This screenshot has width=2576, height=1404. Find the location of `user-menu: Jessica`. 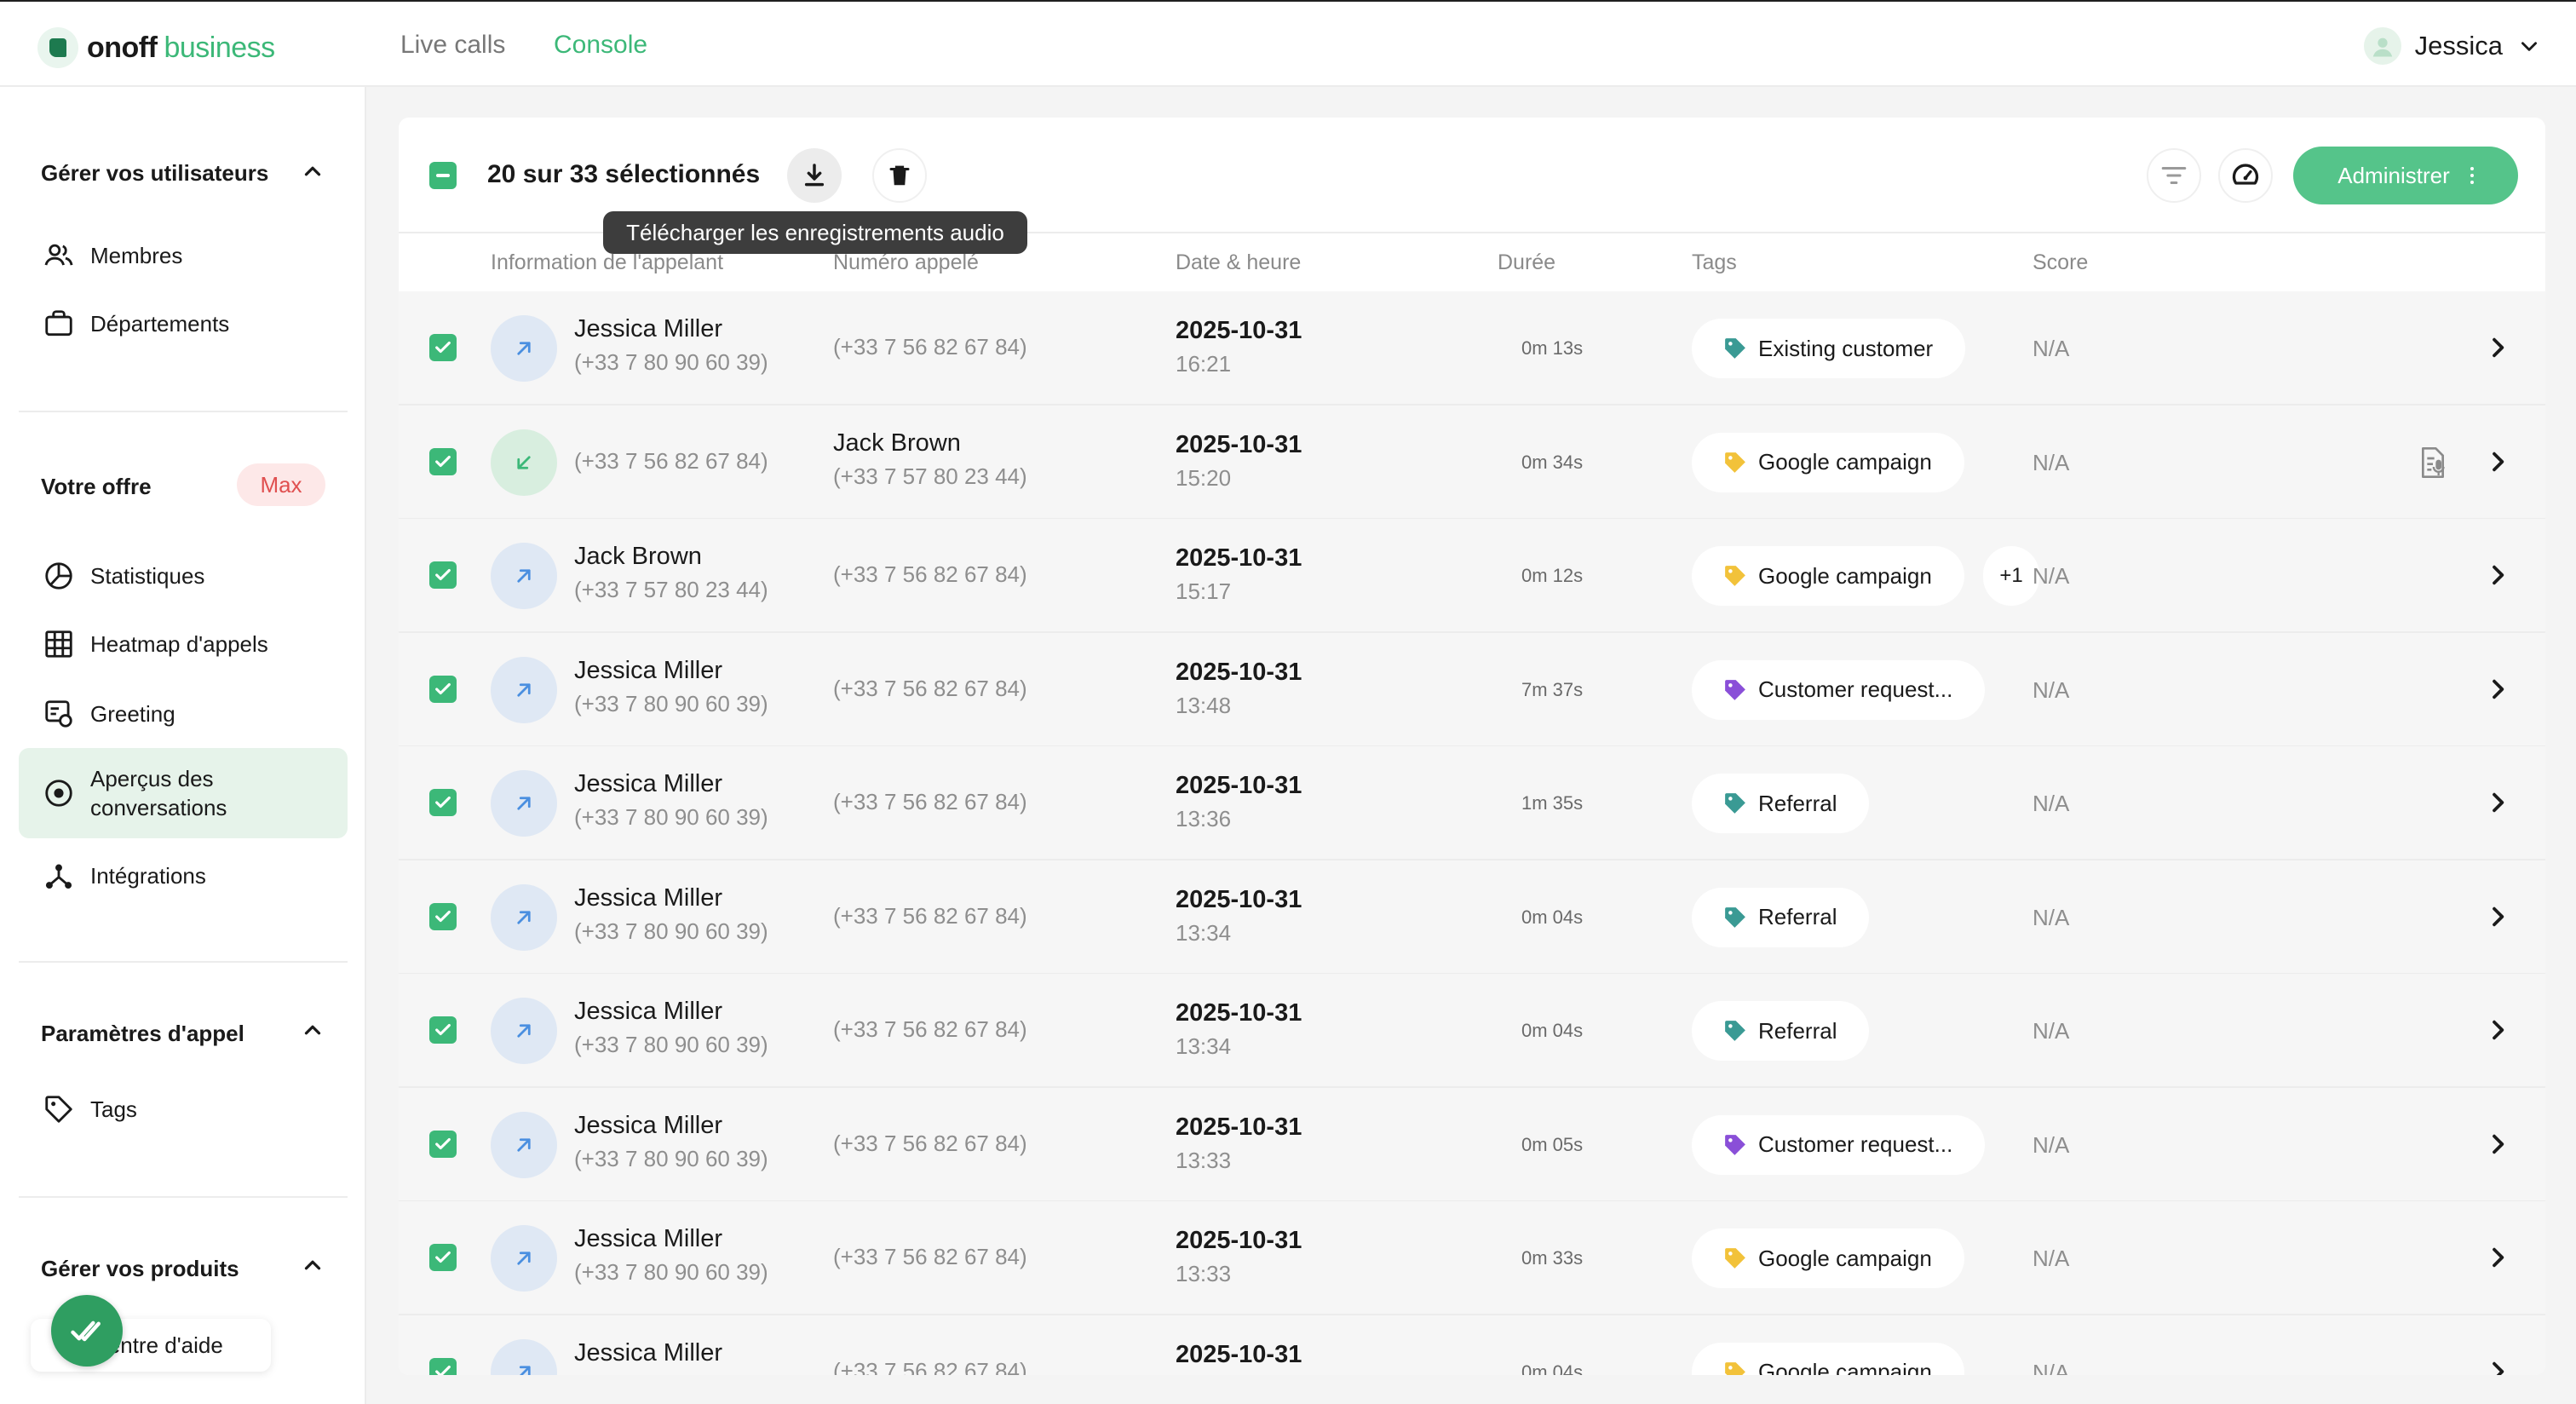

user-menu: Jessica is located at coordinates (2452, 46).